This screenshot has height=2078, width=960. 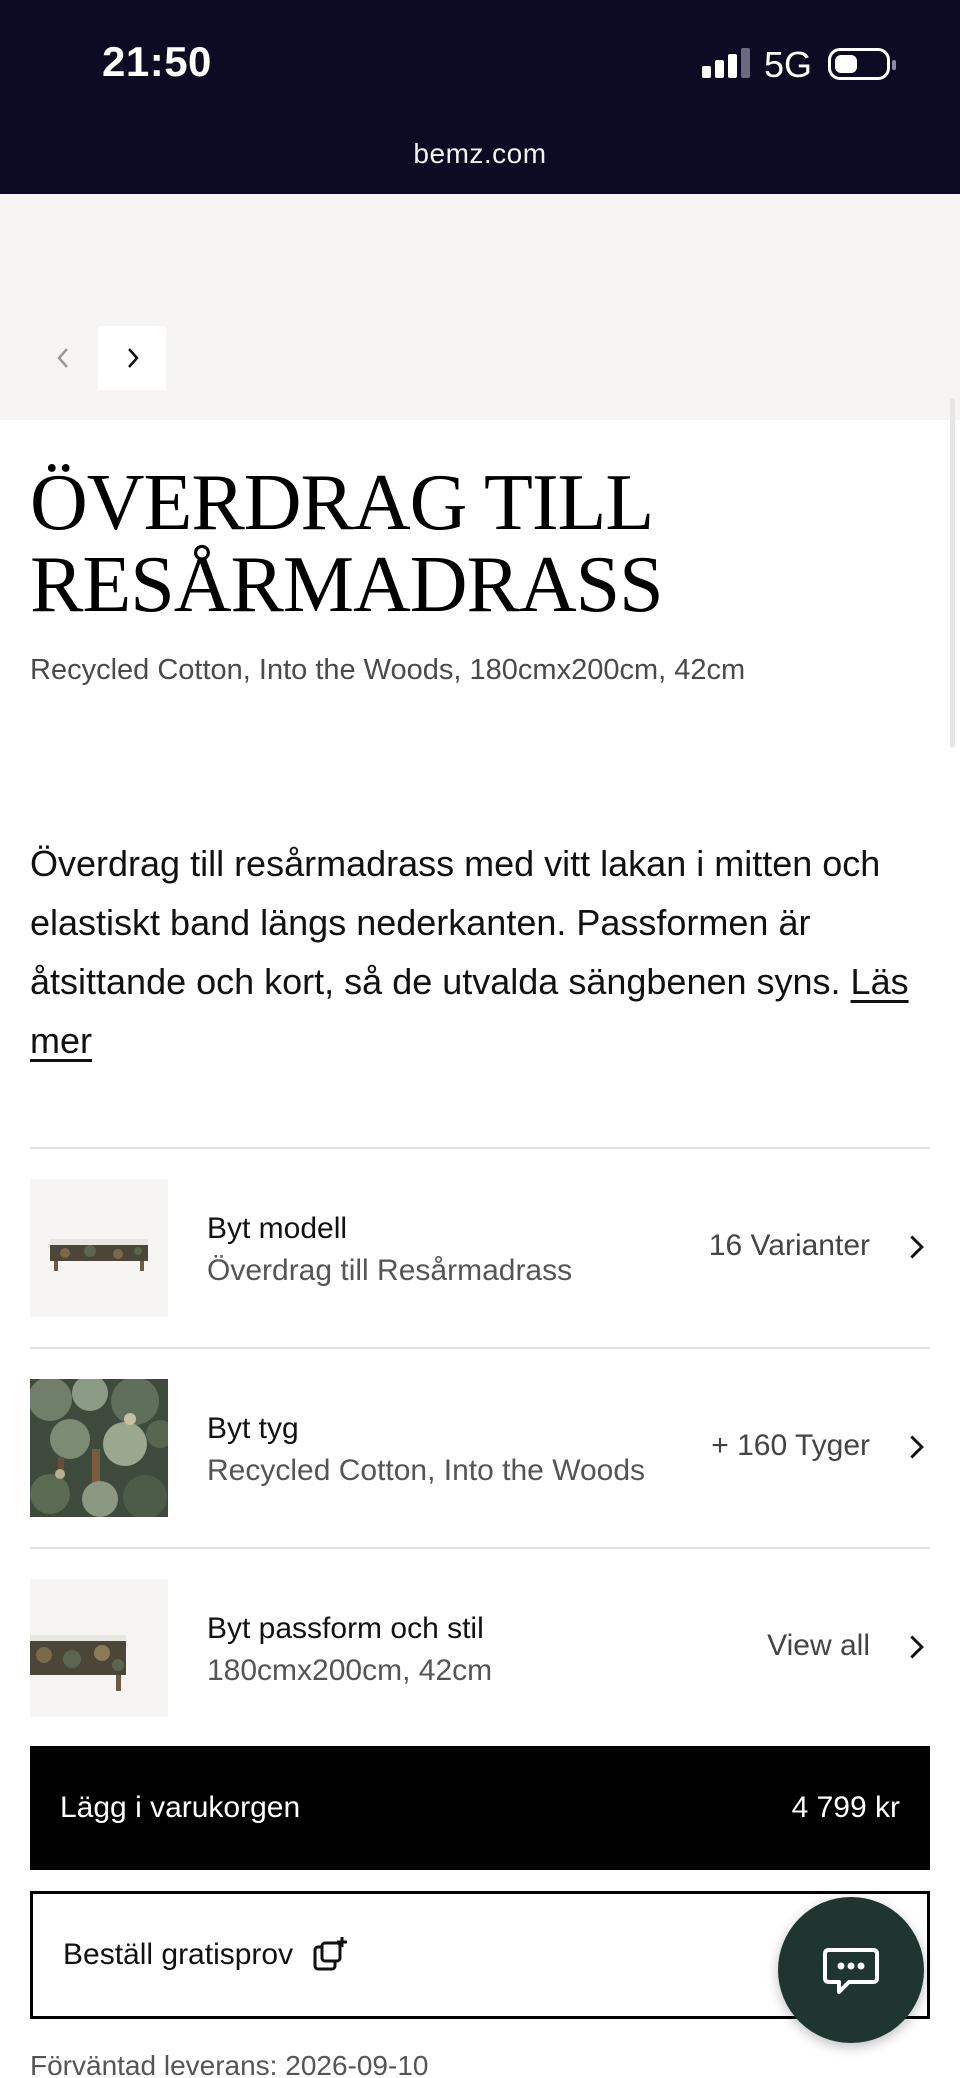 I want to click on price: 4 799 kr, so click(x=845, y=1807).